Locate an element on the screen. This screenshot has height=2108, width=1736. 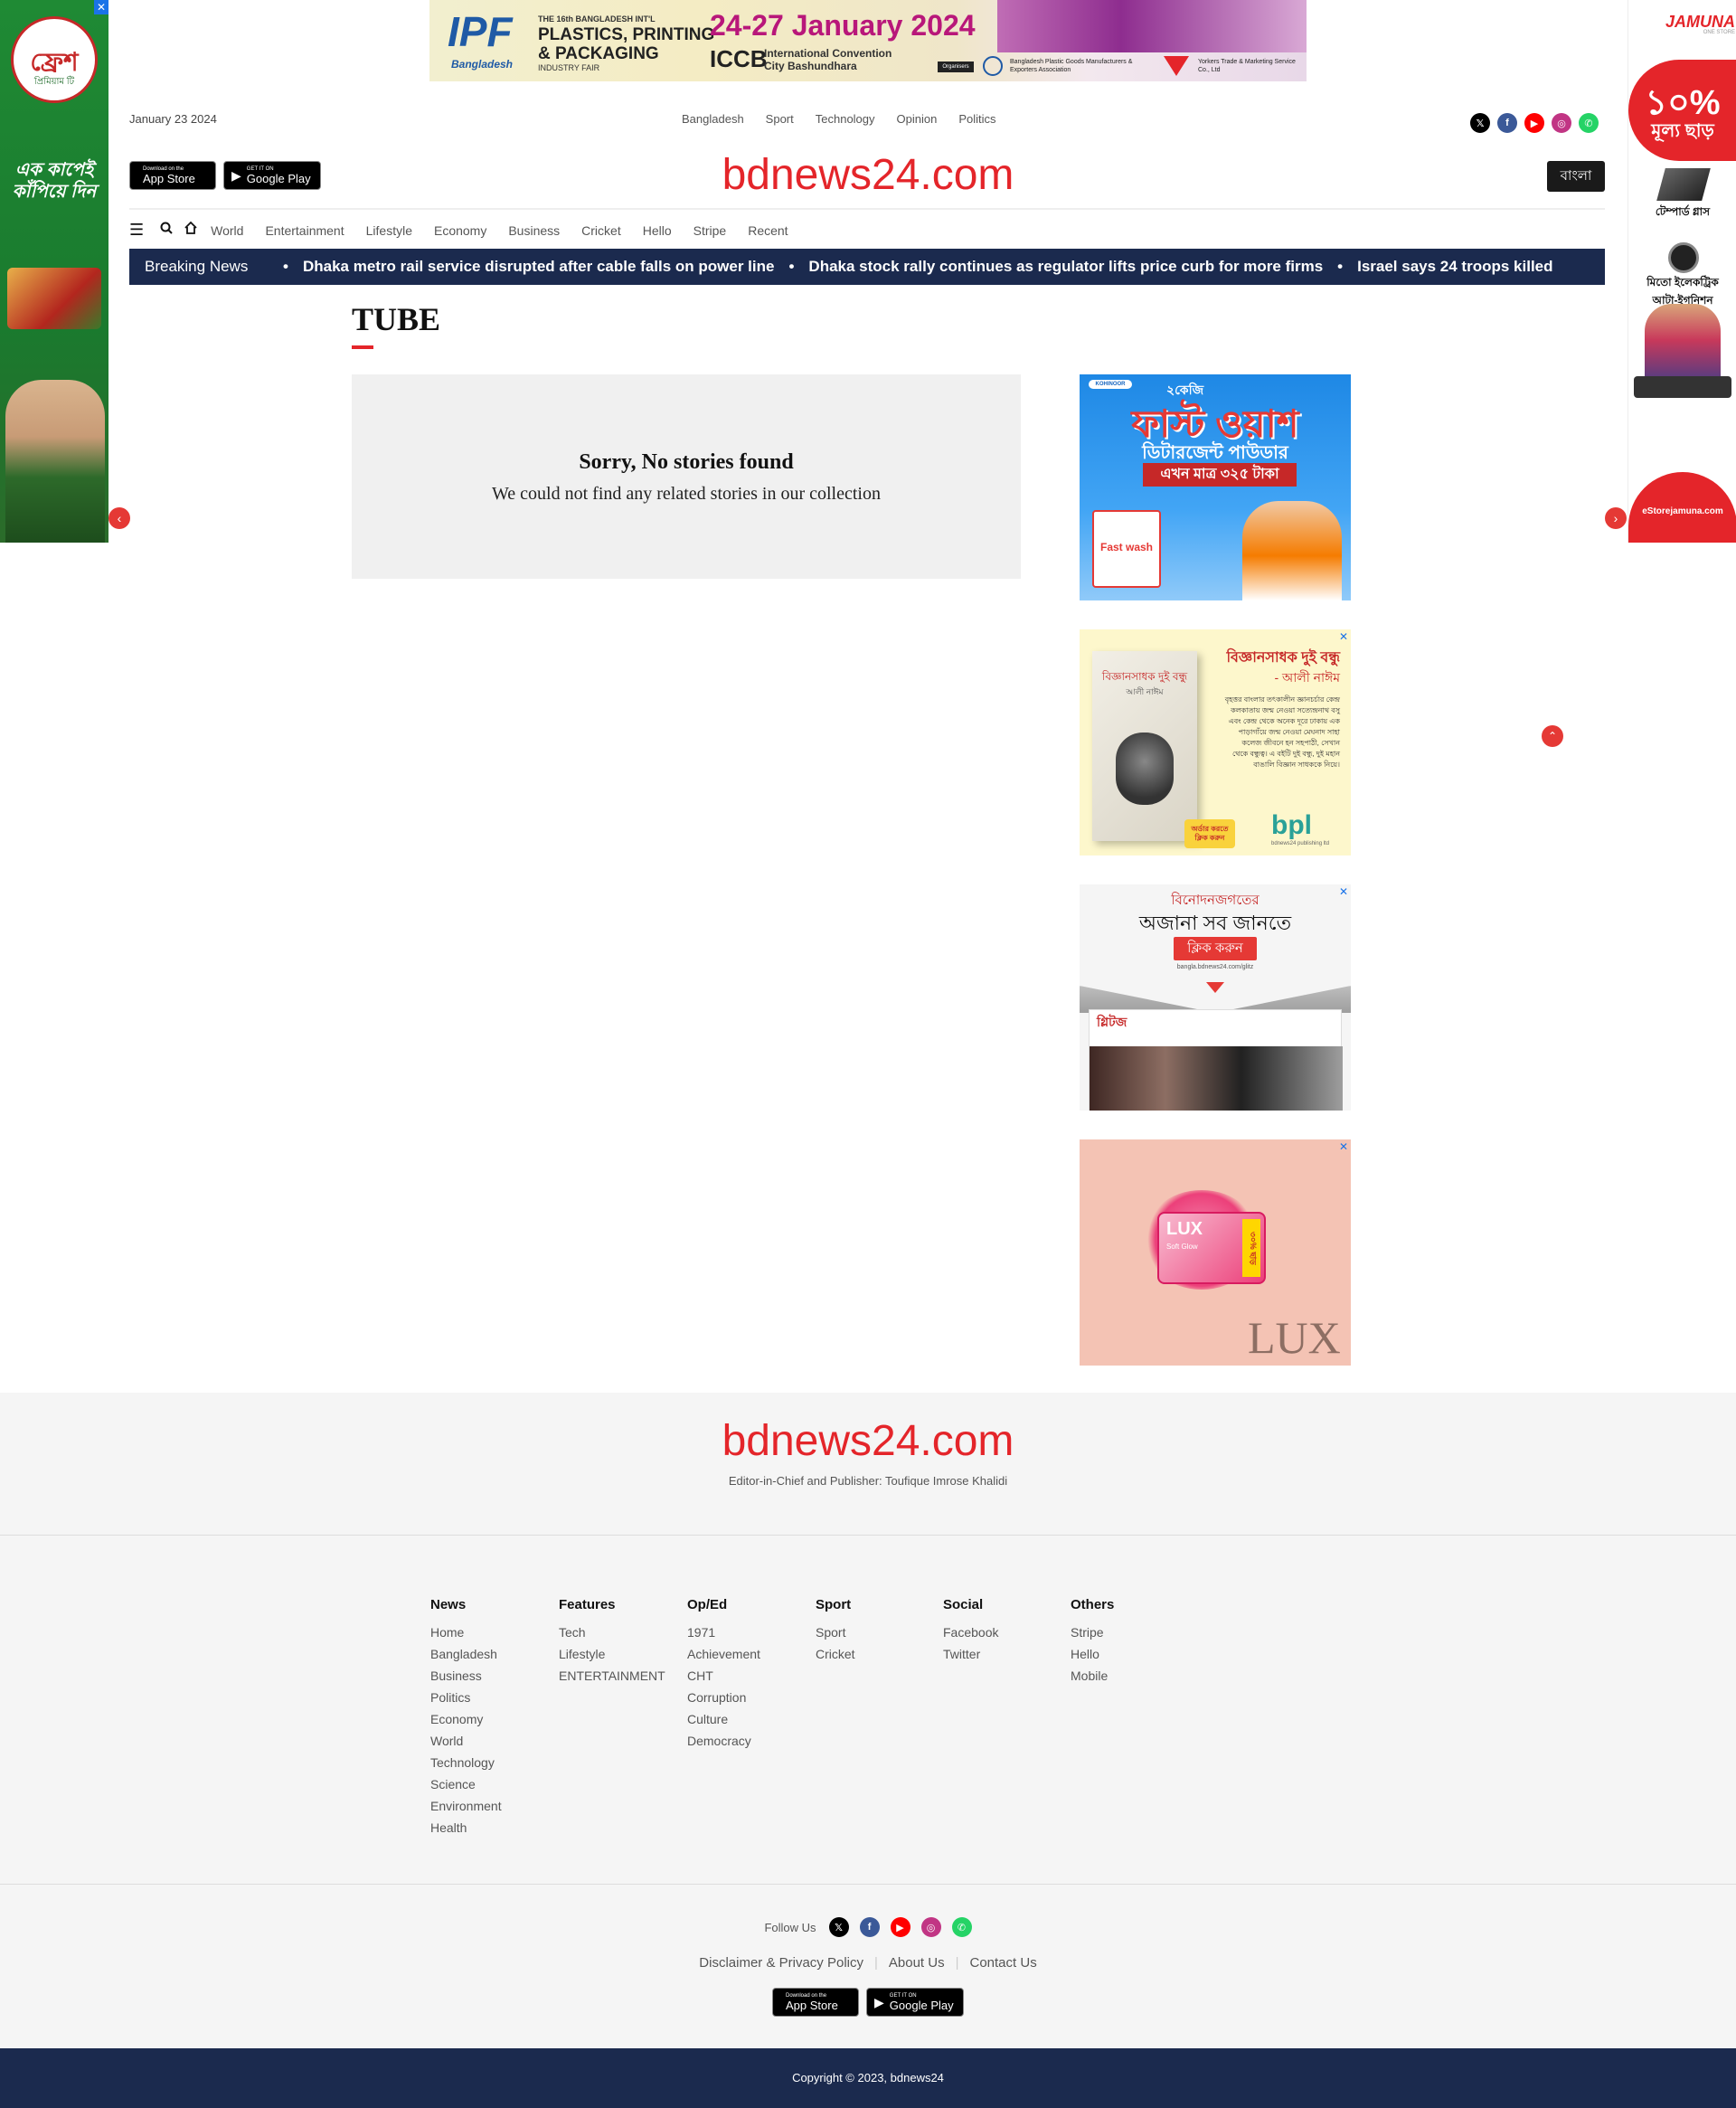
scroll-top-icon: ⌃ is located at coordinates (1552, 736).